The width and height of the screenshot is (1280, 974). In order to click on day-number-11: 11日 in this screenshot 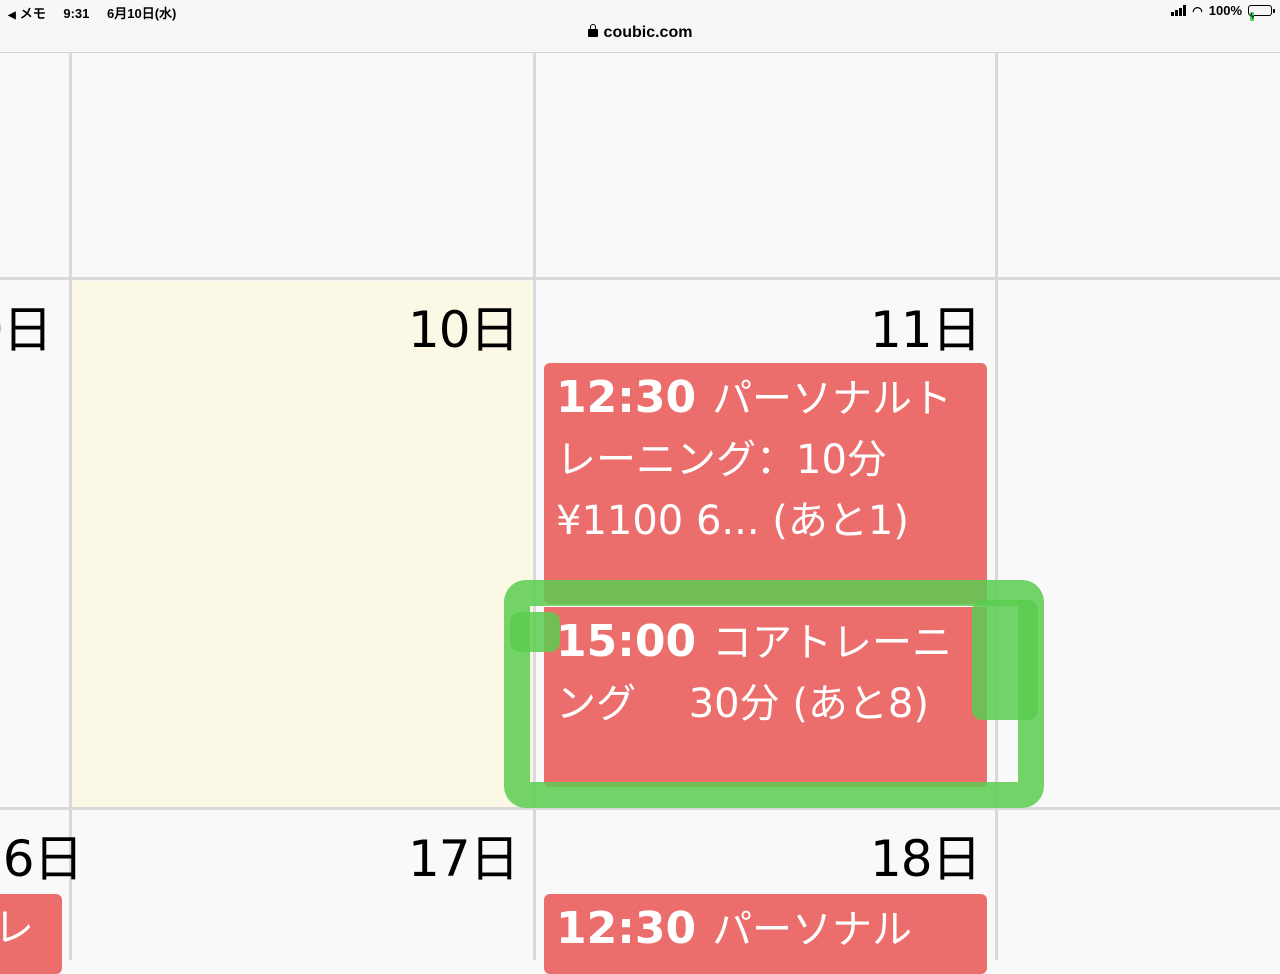, I will do `click(926, 326)`.